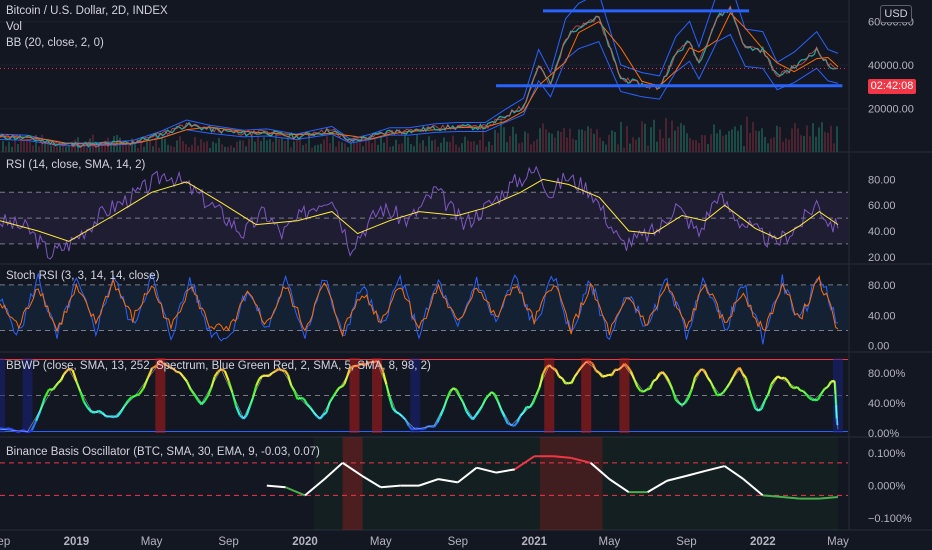 Image resolution: width=932 pixels, height=550 pixels. What do you see at coordinates (891, 66) in the screenshot?
I see `y-tick-label: 40000.00` at bounding box center [891, 66].